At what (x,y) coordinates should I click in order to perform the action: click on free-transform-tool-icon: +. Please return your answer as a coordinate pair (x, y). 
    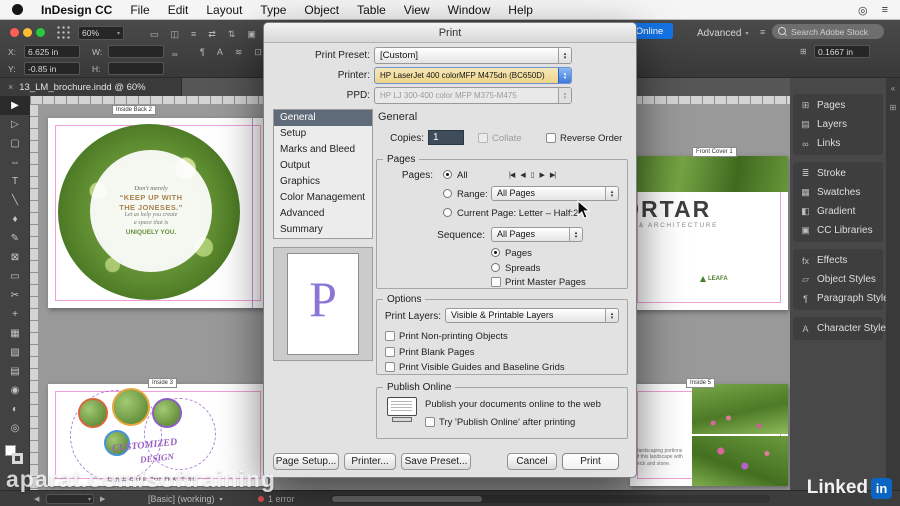
    Looking at the image, I should click on (15, 314).